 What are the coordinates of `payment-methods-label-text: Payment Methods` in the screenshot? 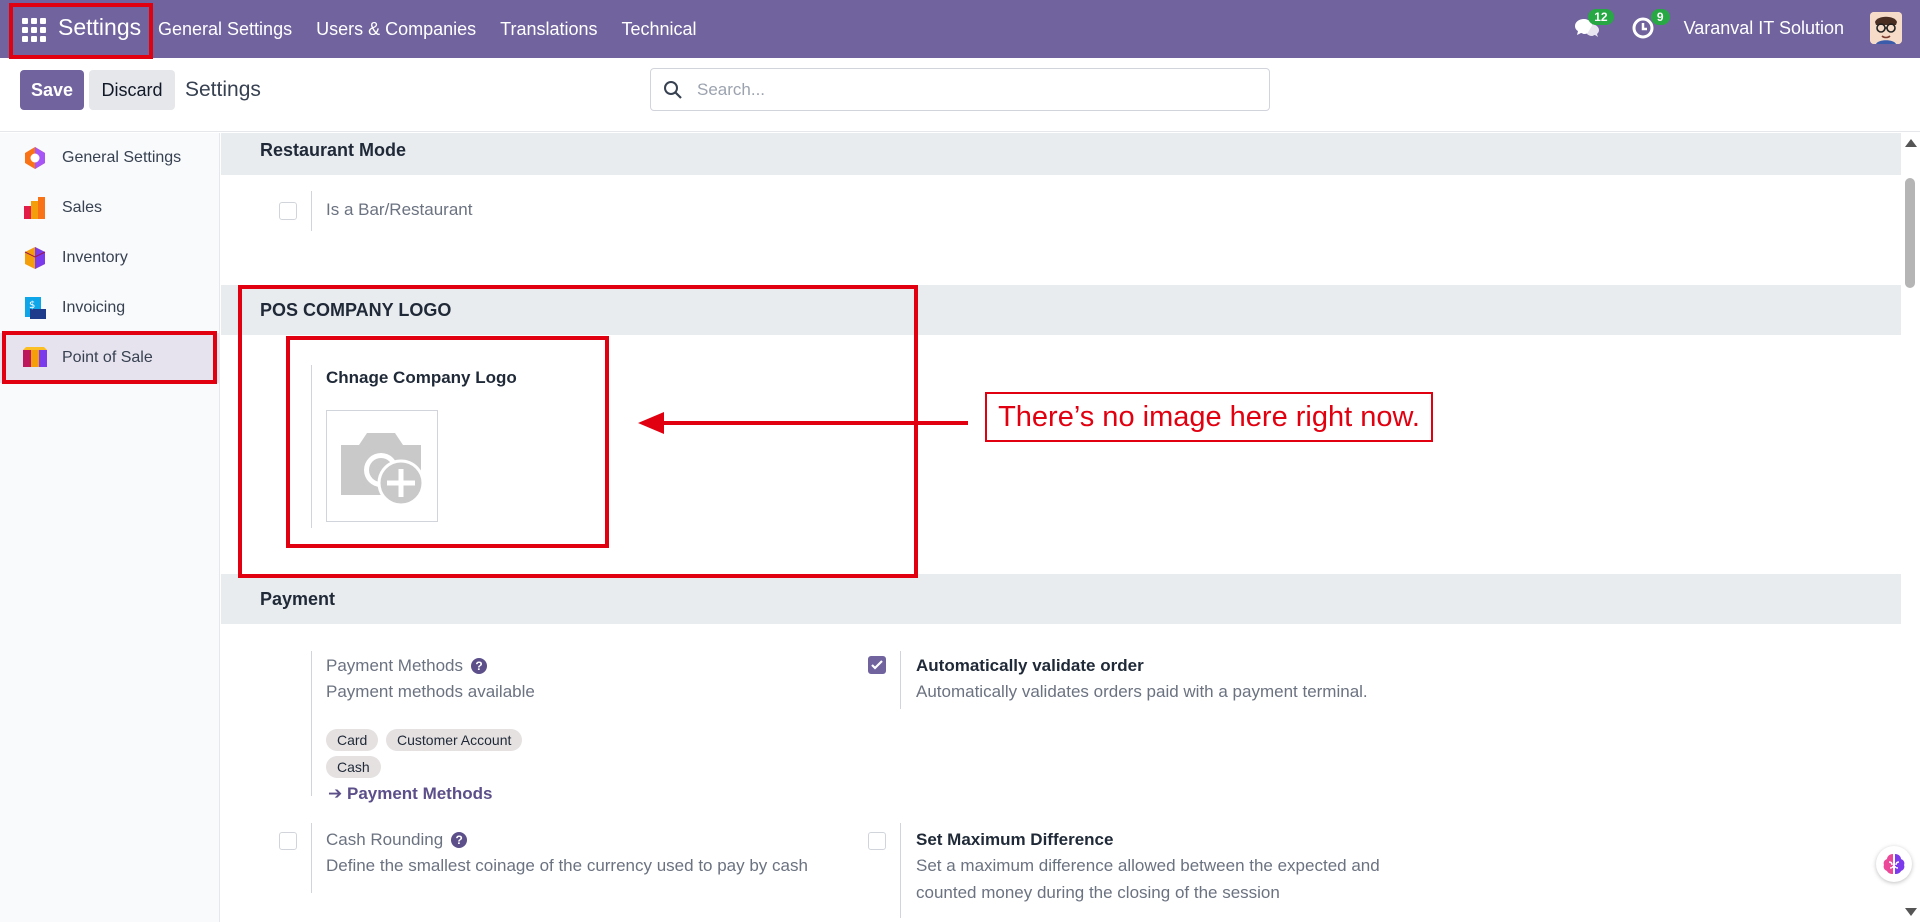 It's located at (395, 665).